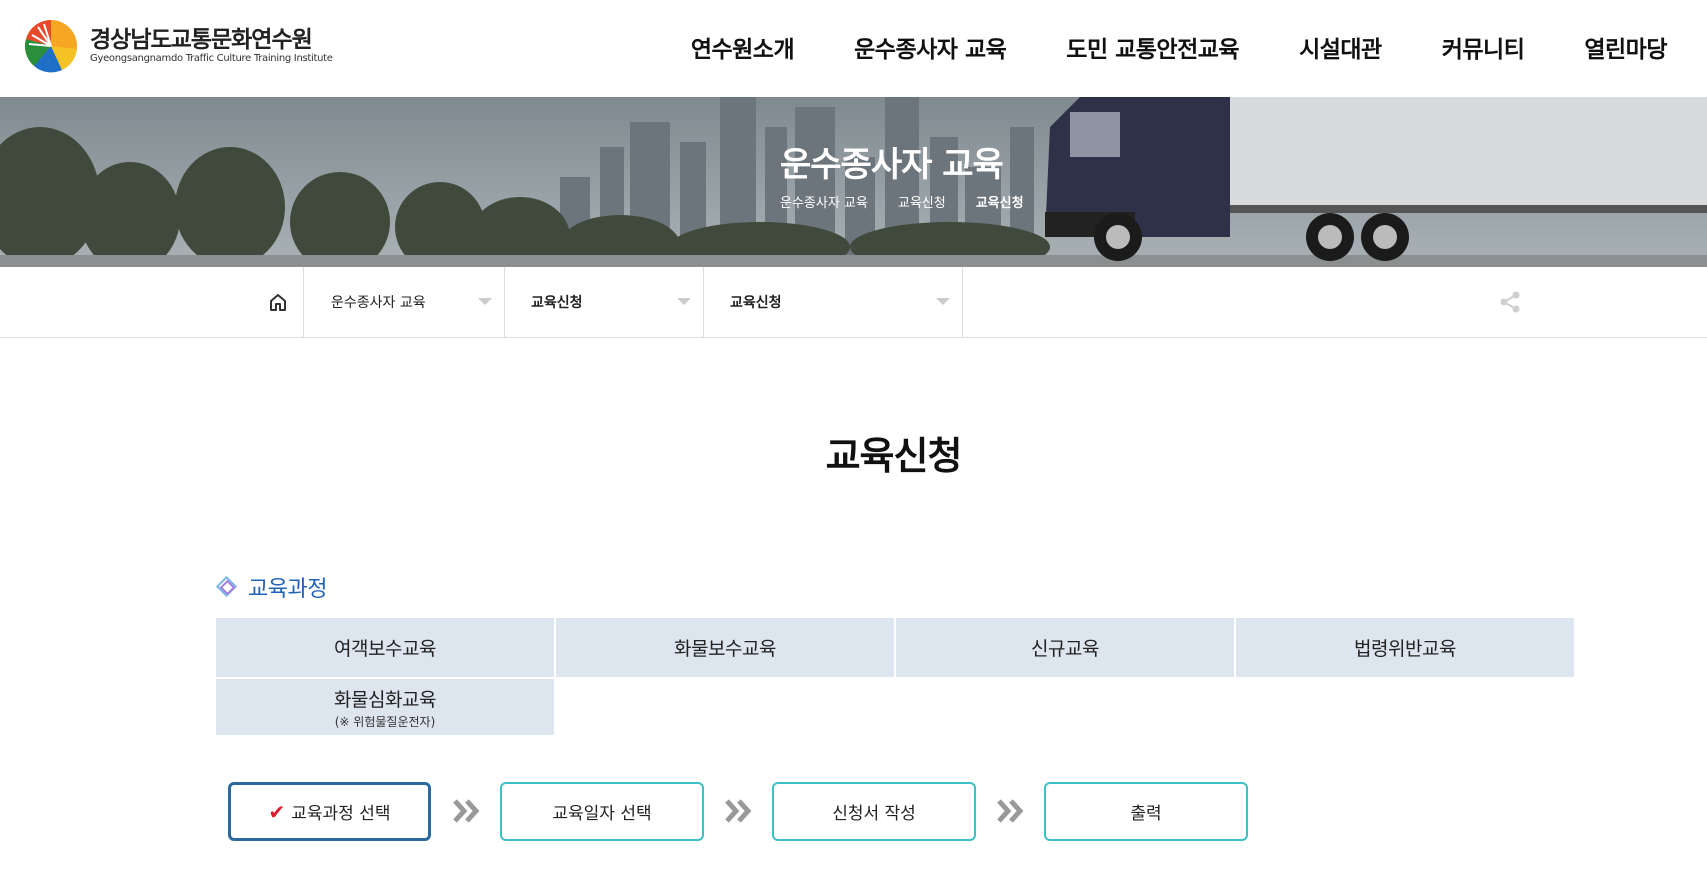 Image resolution: width=1707 pixels, height=878 pixels. I want to click on step-label: 교육과정 선택, so click(341, 814).